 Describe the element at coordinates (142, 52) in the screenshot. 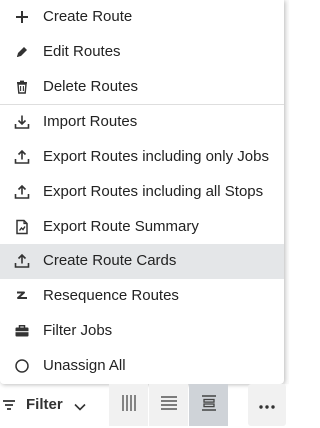

I see `menu-item-edit-routes: Edit Routes` at that location.